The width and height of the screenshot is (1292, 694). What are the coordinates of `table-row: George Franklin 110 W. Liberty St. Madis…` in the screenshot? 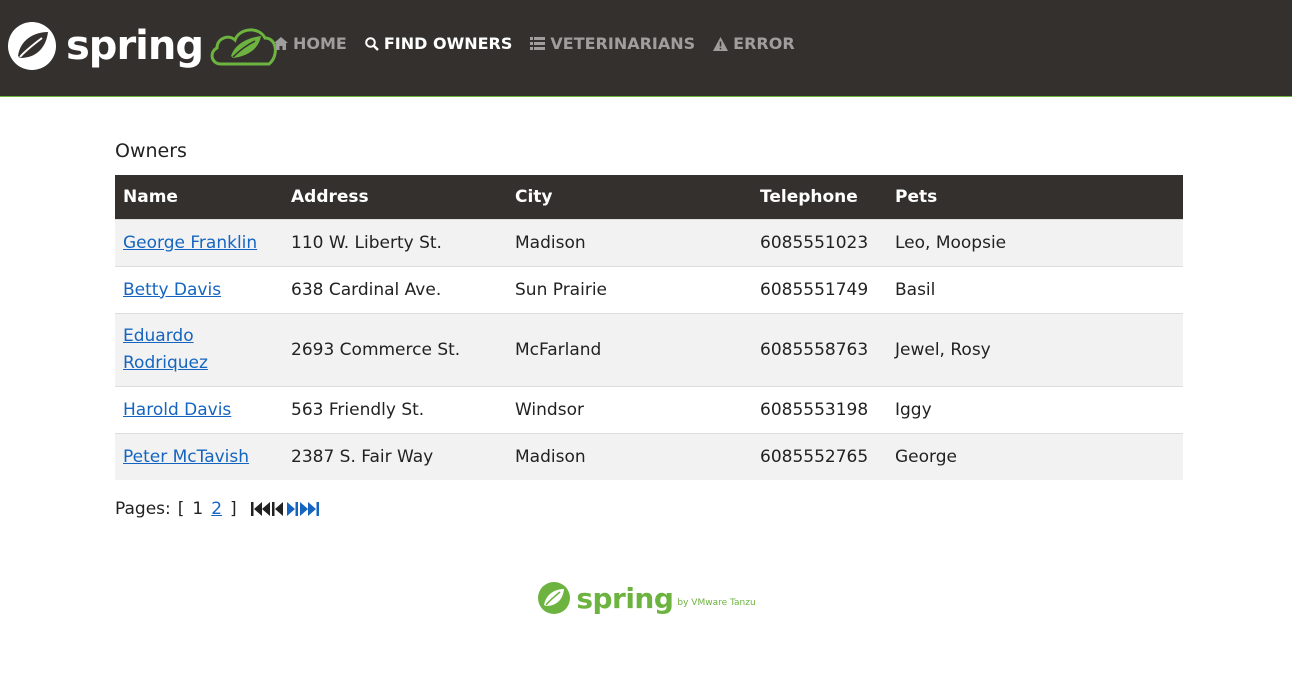 It's located at (649, 243).